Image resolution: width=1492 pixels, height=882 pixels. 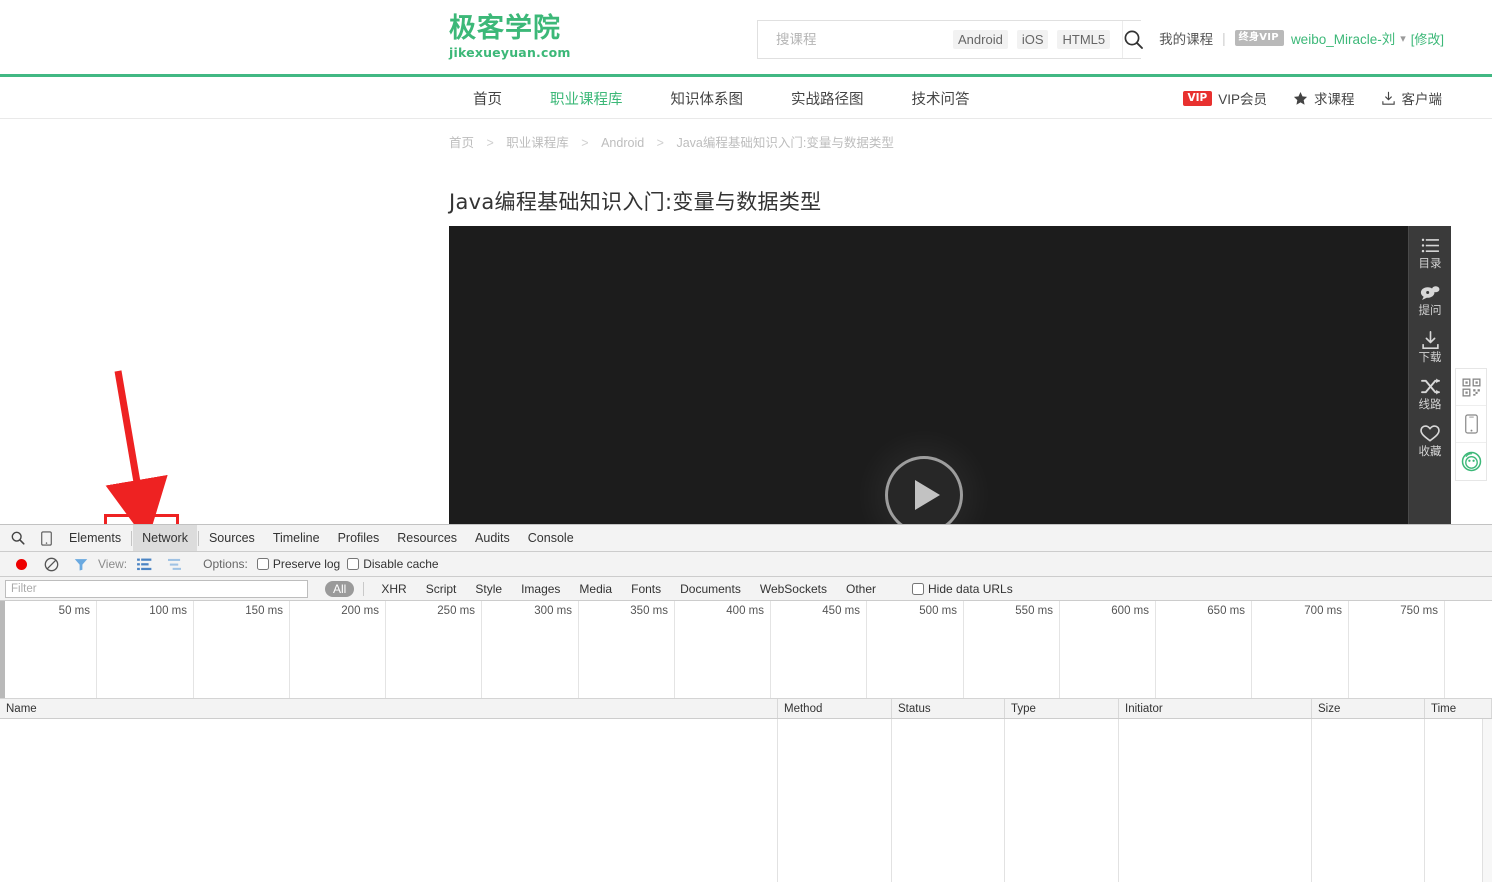 I want to click on breadcrumb-item-home: 首页, so click(x=461, y=143).